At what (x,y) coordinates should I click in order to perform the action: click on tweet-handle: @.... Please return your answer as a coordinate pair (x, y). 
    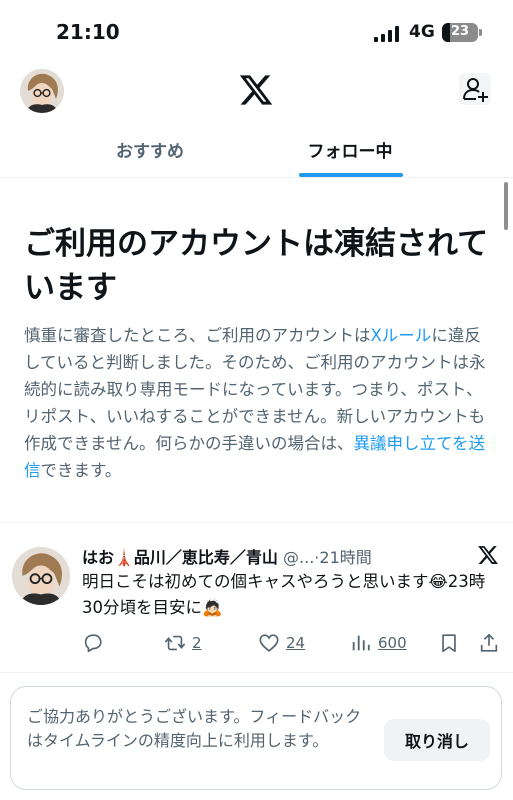
    Looking at the image, I should click on (298, 557).